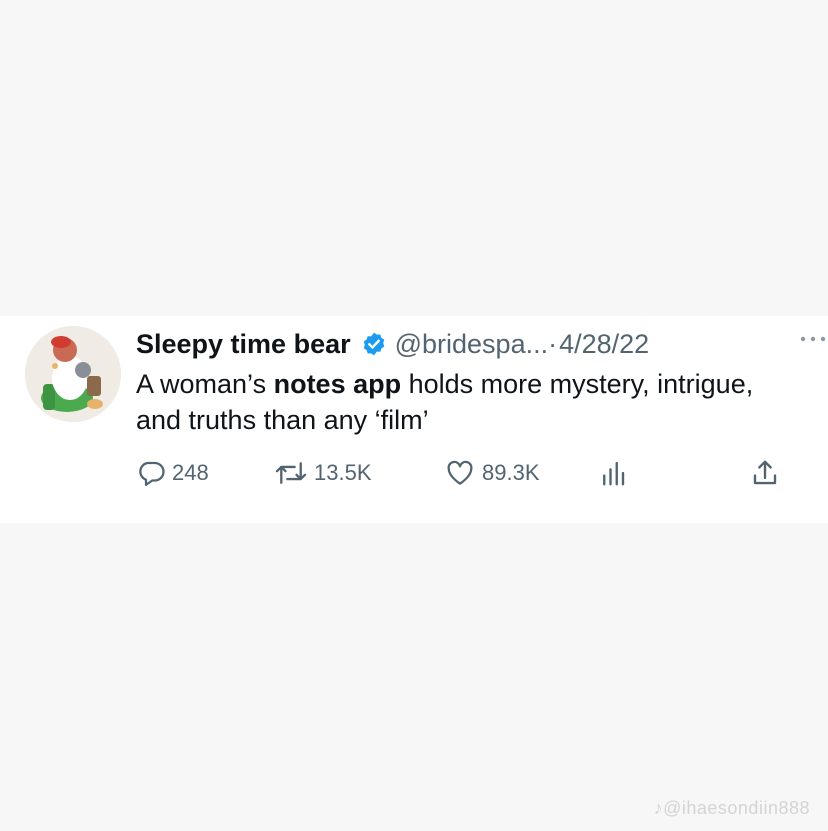  Describe the element at coordinates (152, 473) in the screenshot. I see `reply-icon` at that location.